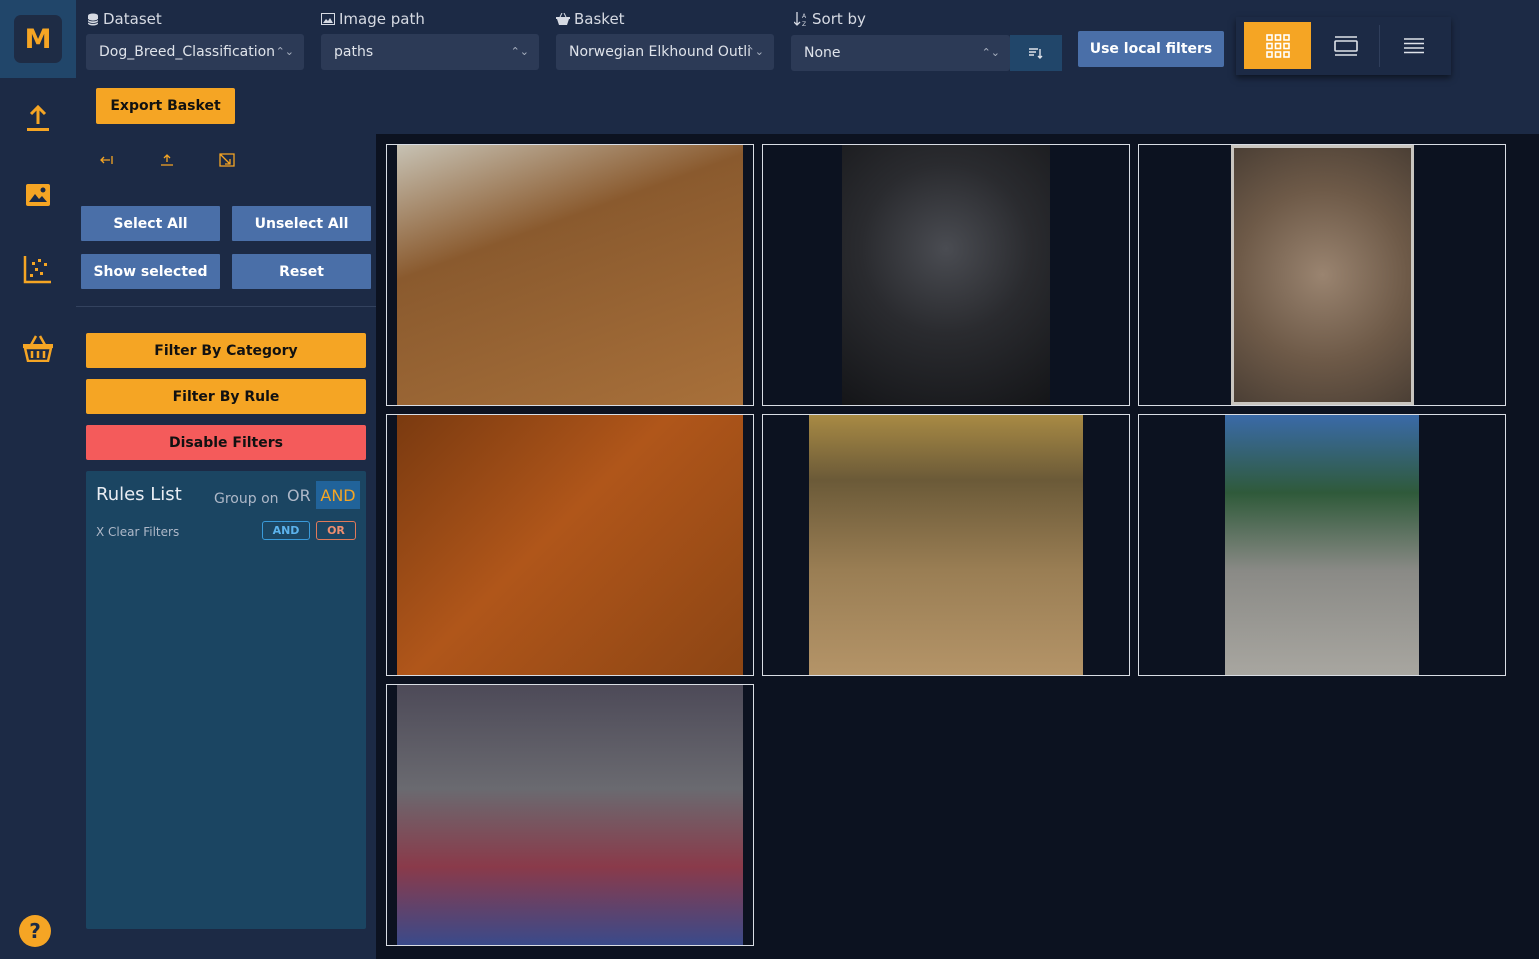 This screenshot has width=1539, height=959. What do you see at coordinates (382, 19) in the screenshot?
I see `image-path-label-text: Image path` at bounding box center [382, 19].